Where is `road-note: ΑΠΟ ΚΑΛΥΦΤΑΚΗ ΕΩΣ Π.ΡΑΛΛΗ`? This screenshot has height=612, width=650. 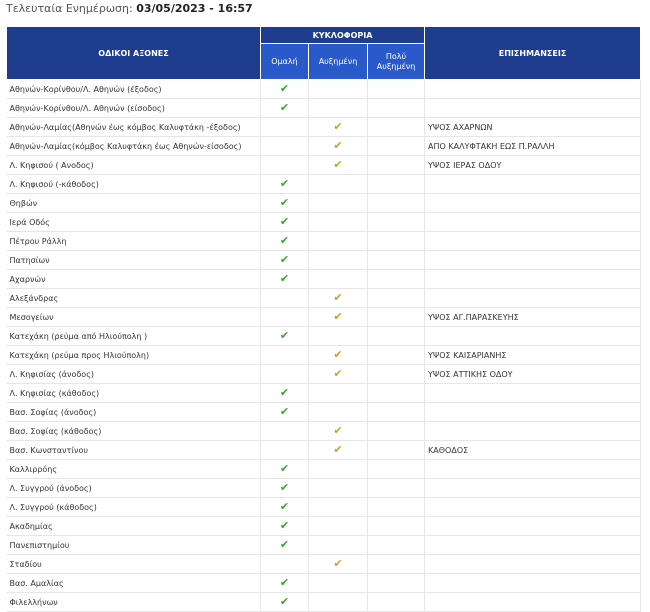
road-note: ΑΠΟ ΚΑΛΥΦΤΑΚΗ ΕΩΣ Π.ΡΑΛΛΗ is located at coordinates (533, 146).